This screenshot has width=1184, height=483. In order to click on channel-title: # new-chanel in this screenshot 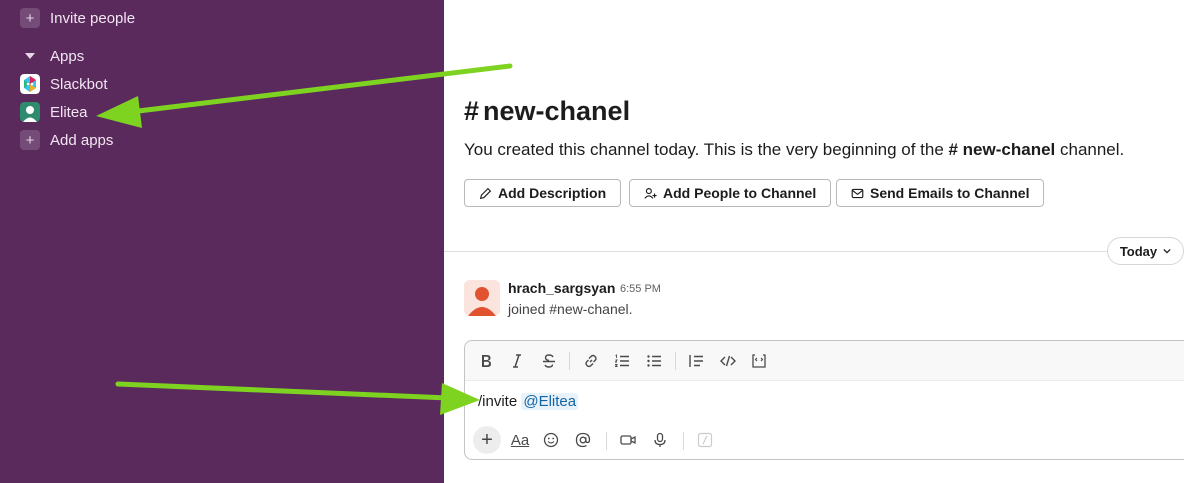, I will do `click(547, 111)`.